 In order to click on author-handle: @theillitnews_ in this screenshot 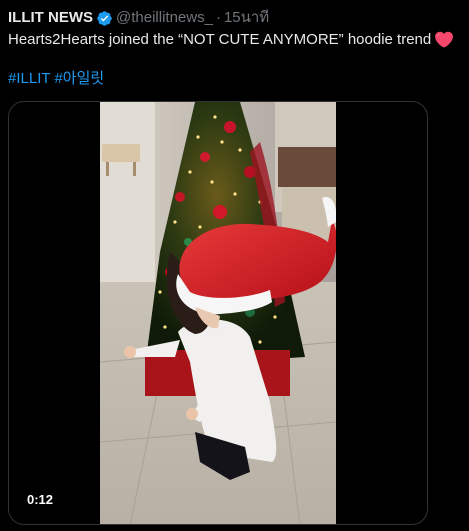, I will do `click(164, 18)`.